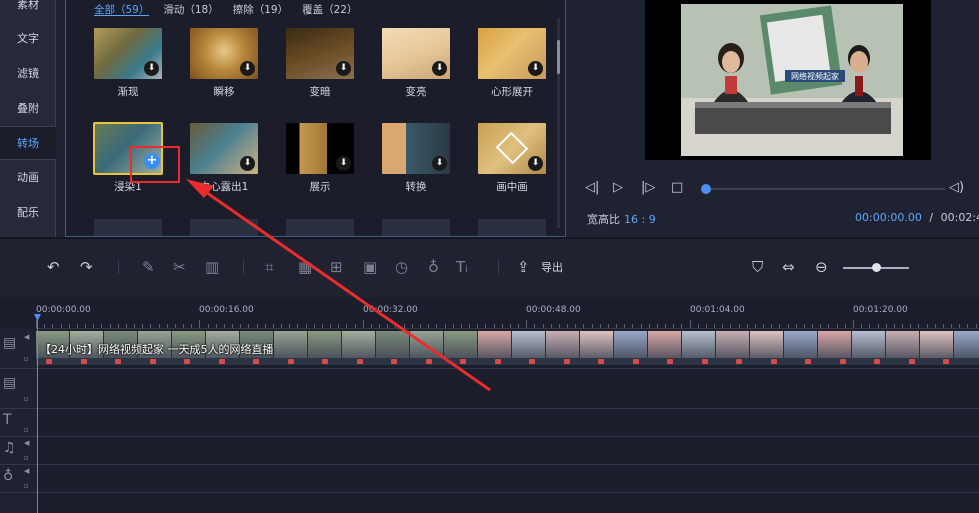  Describe the element at coordinates (462, 267) in the screenshot. I see `text-to-speech-icon: Tᵢ` at that location.